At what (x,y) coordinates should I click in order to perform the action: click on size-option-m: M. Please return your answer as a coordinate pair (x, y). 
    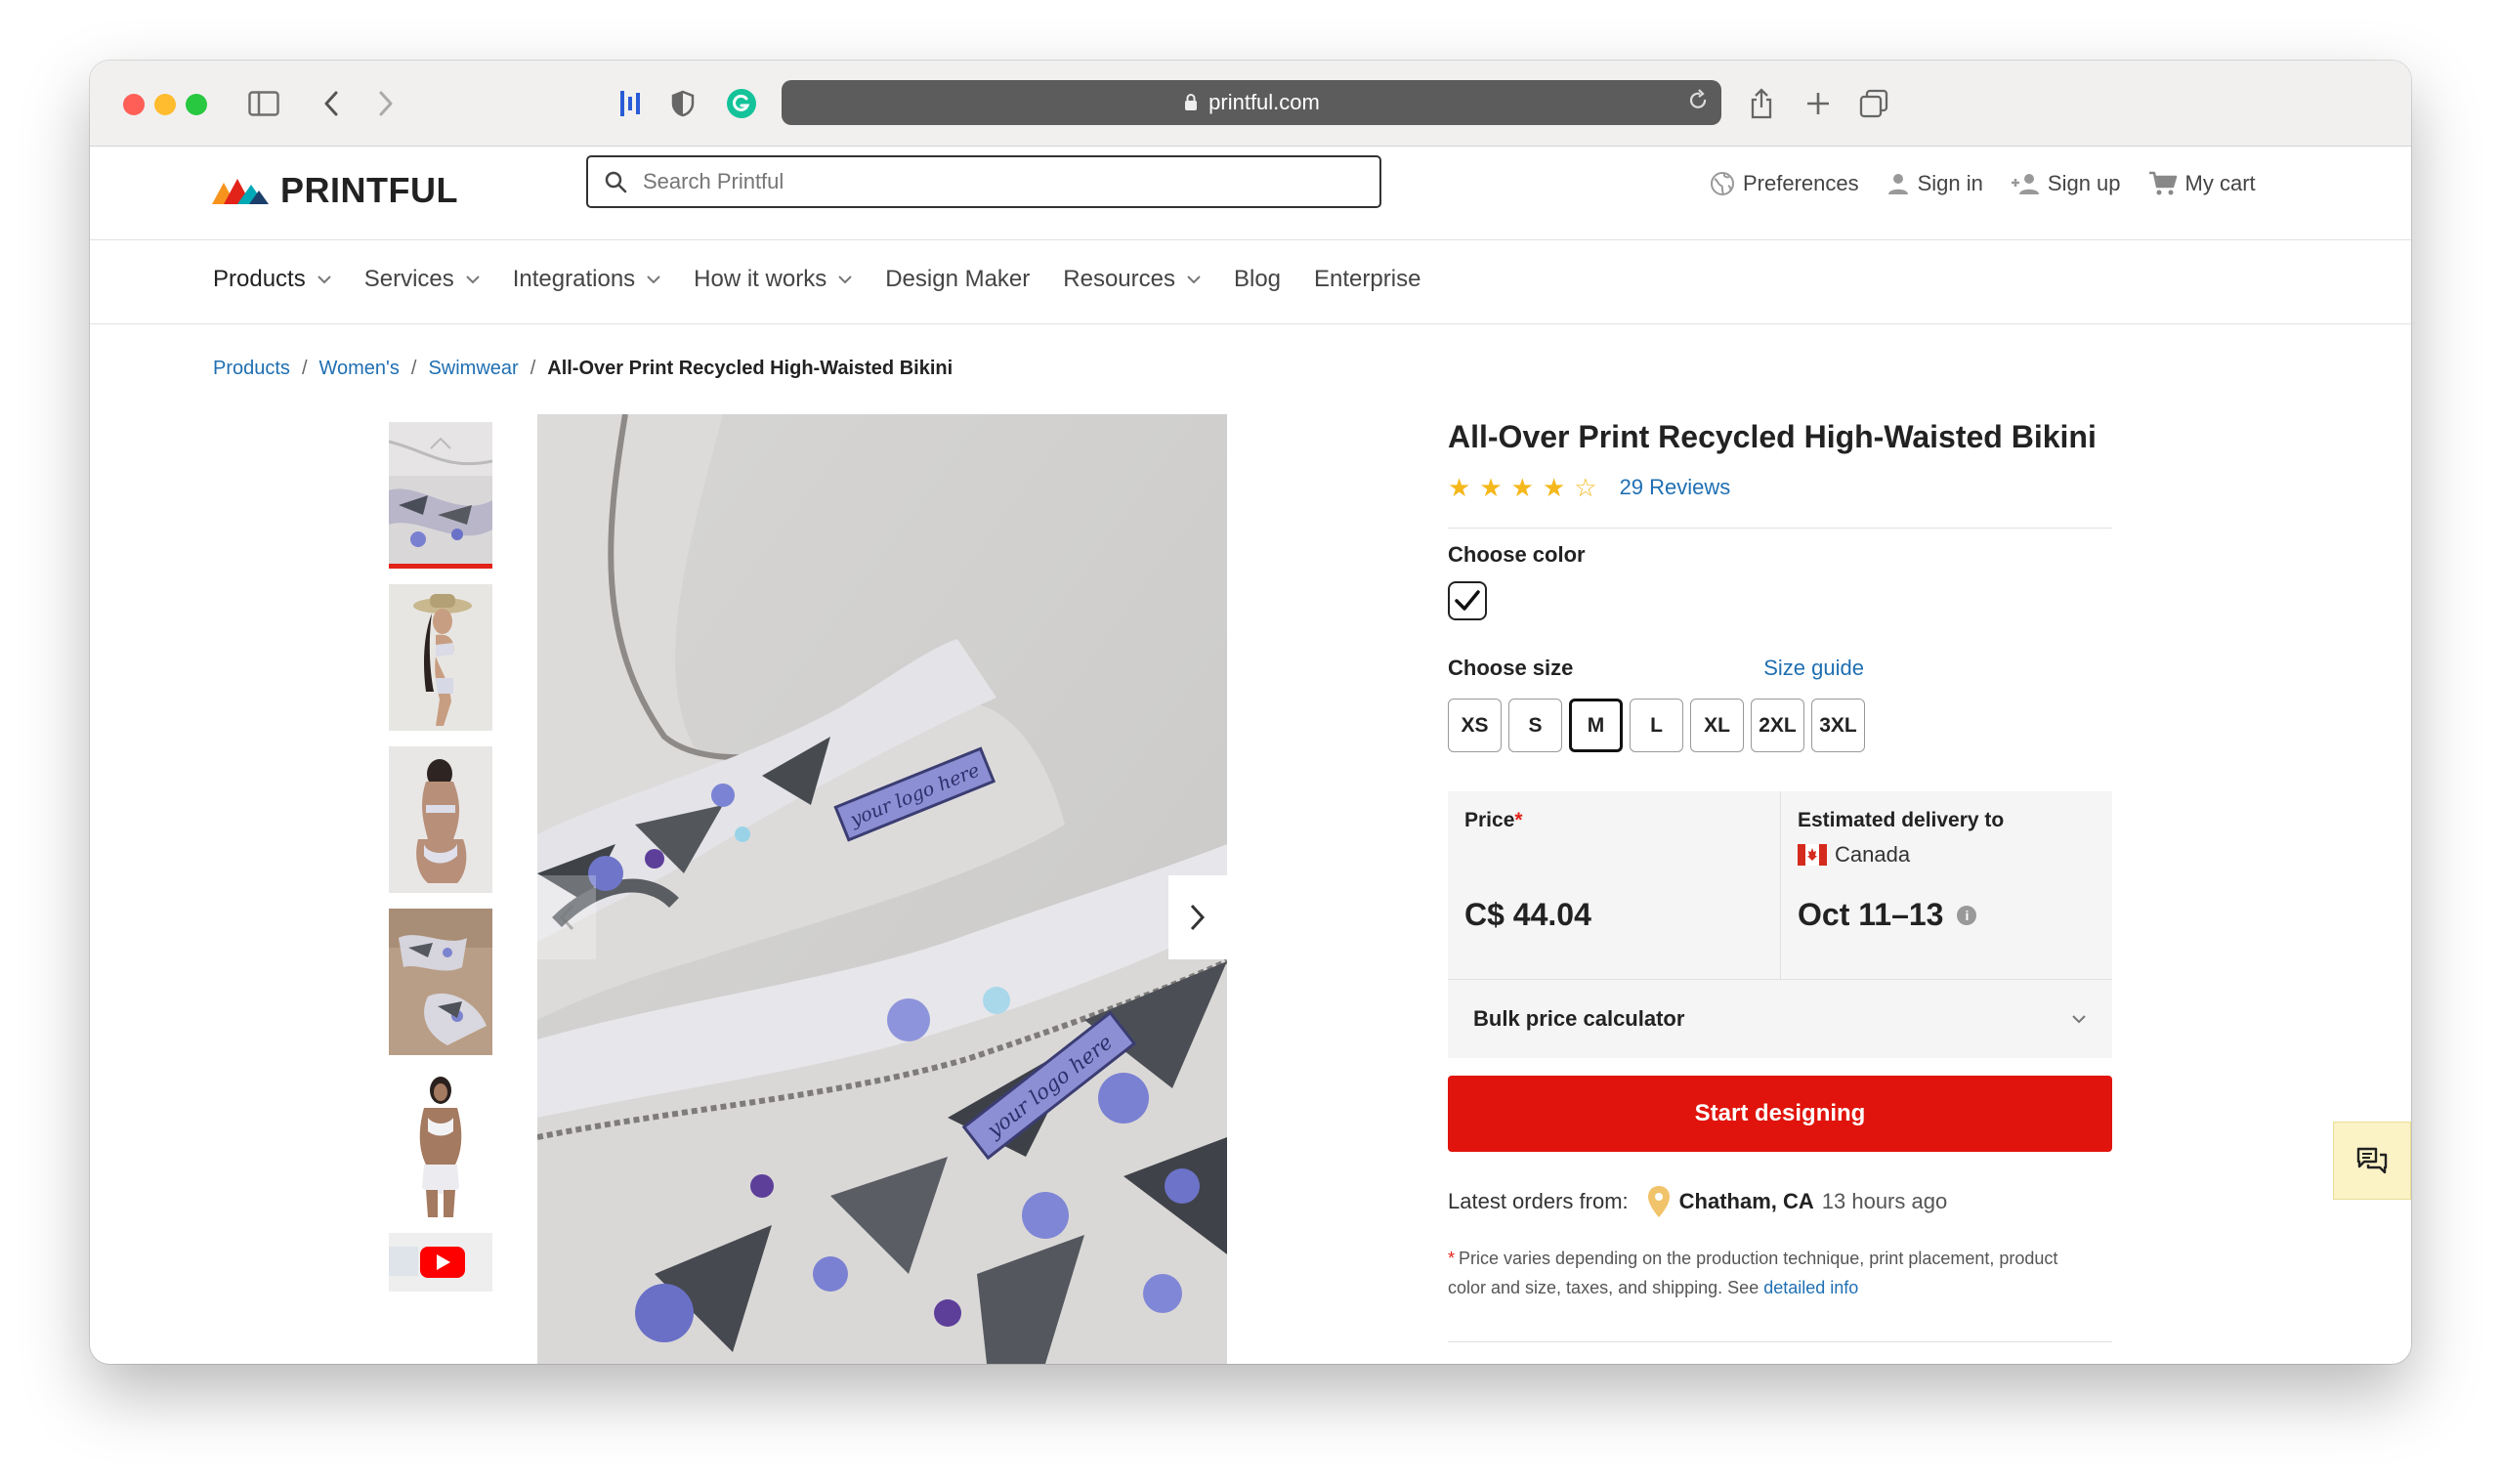
    Looking at the image, I should click on (1596, 725).